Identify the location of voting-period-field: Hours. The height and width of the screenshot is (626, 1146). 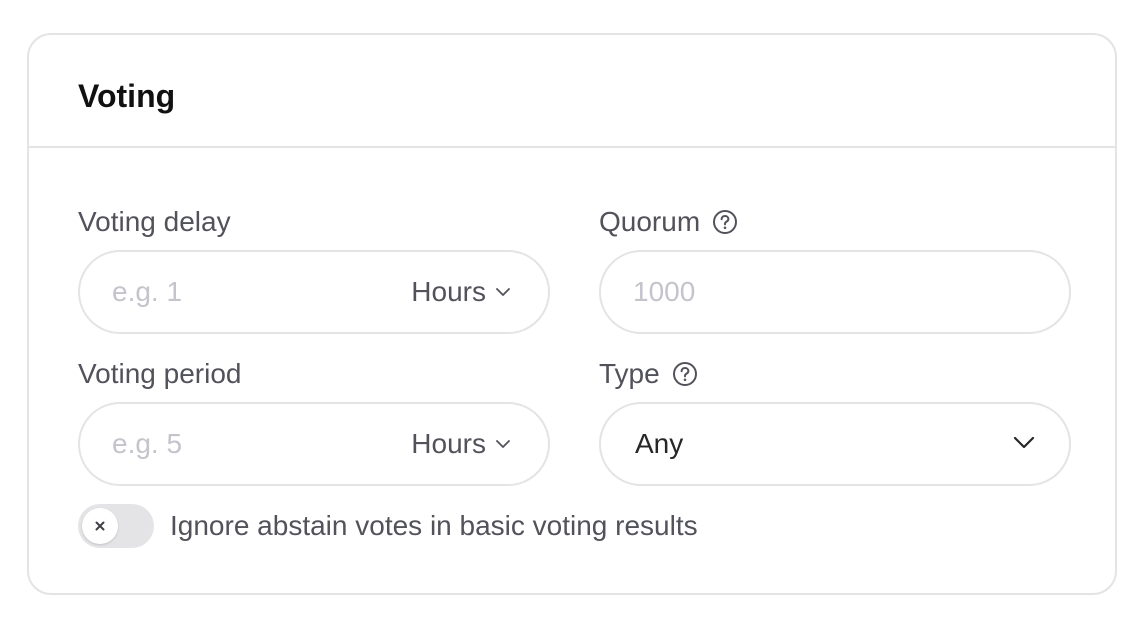
(314, 444).